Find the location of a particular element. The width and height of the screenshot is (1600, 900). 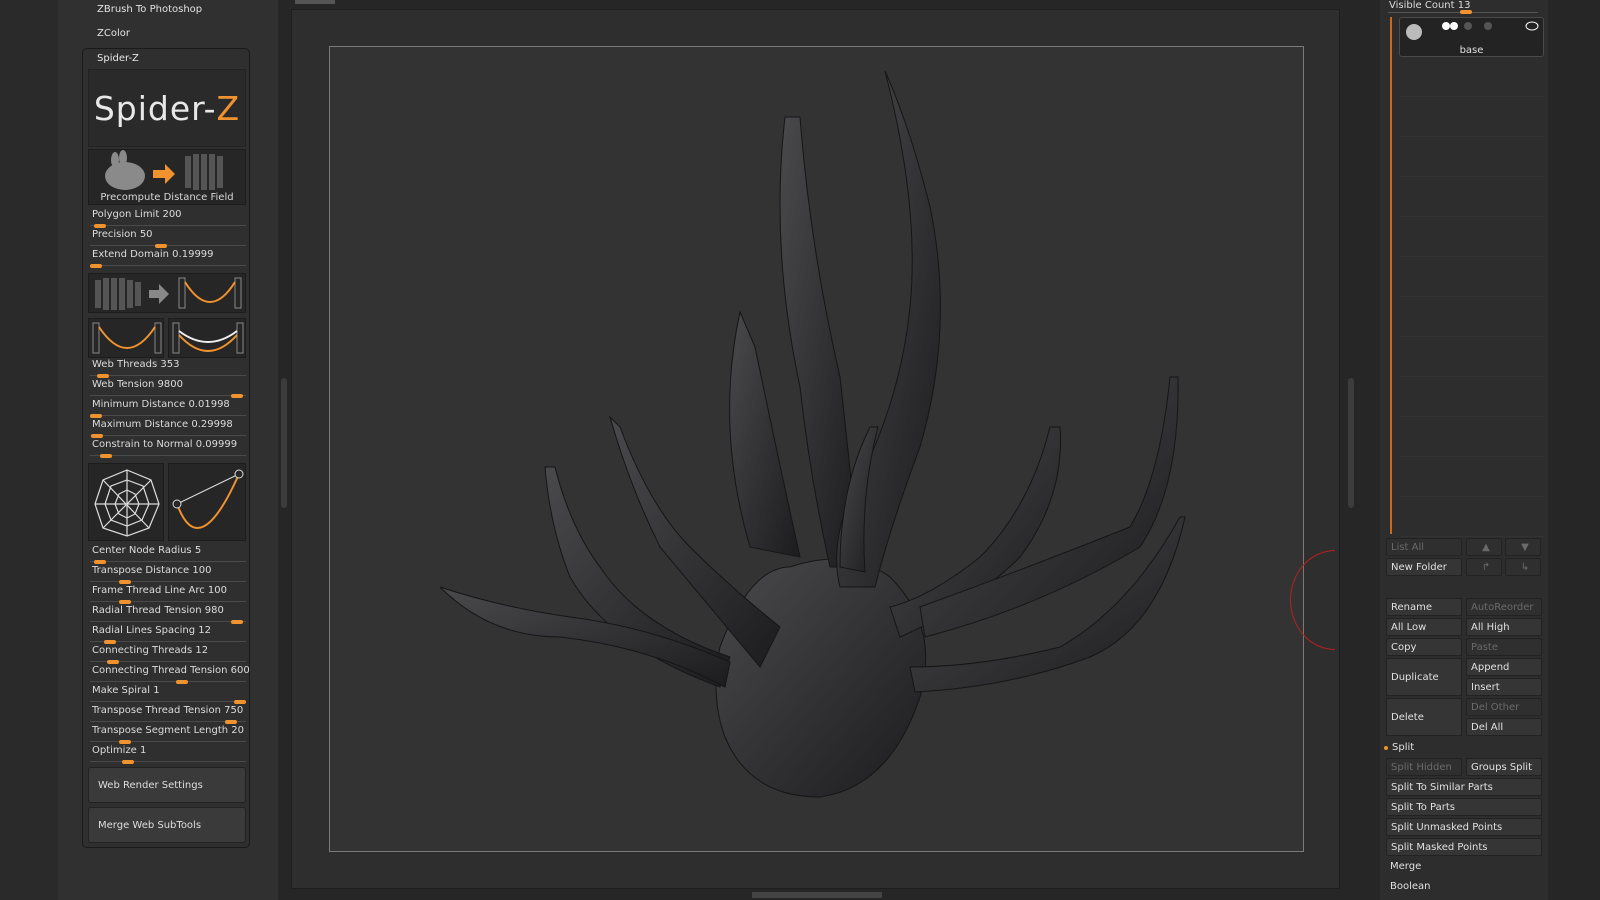

copy-button: Copy is located at coordinates (1424, 647).